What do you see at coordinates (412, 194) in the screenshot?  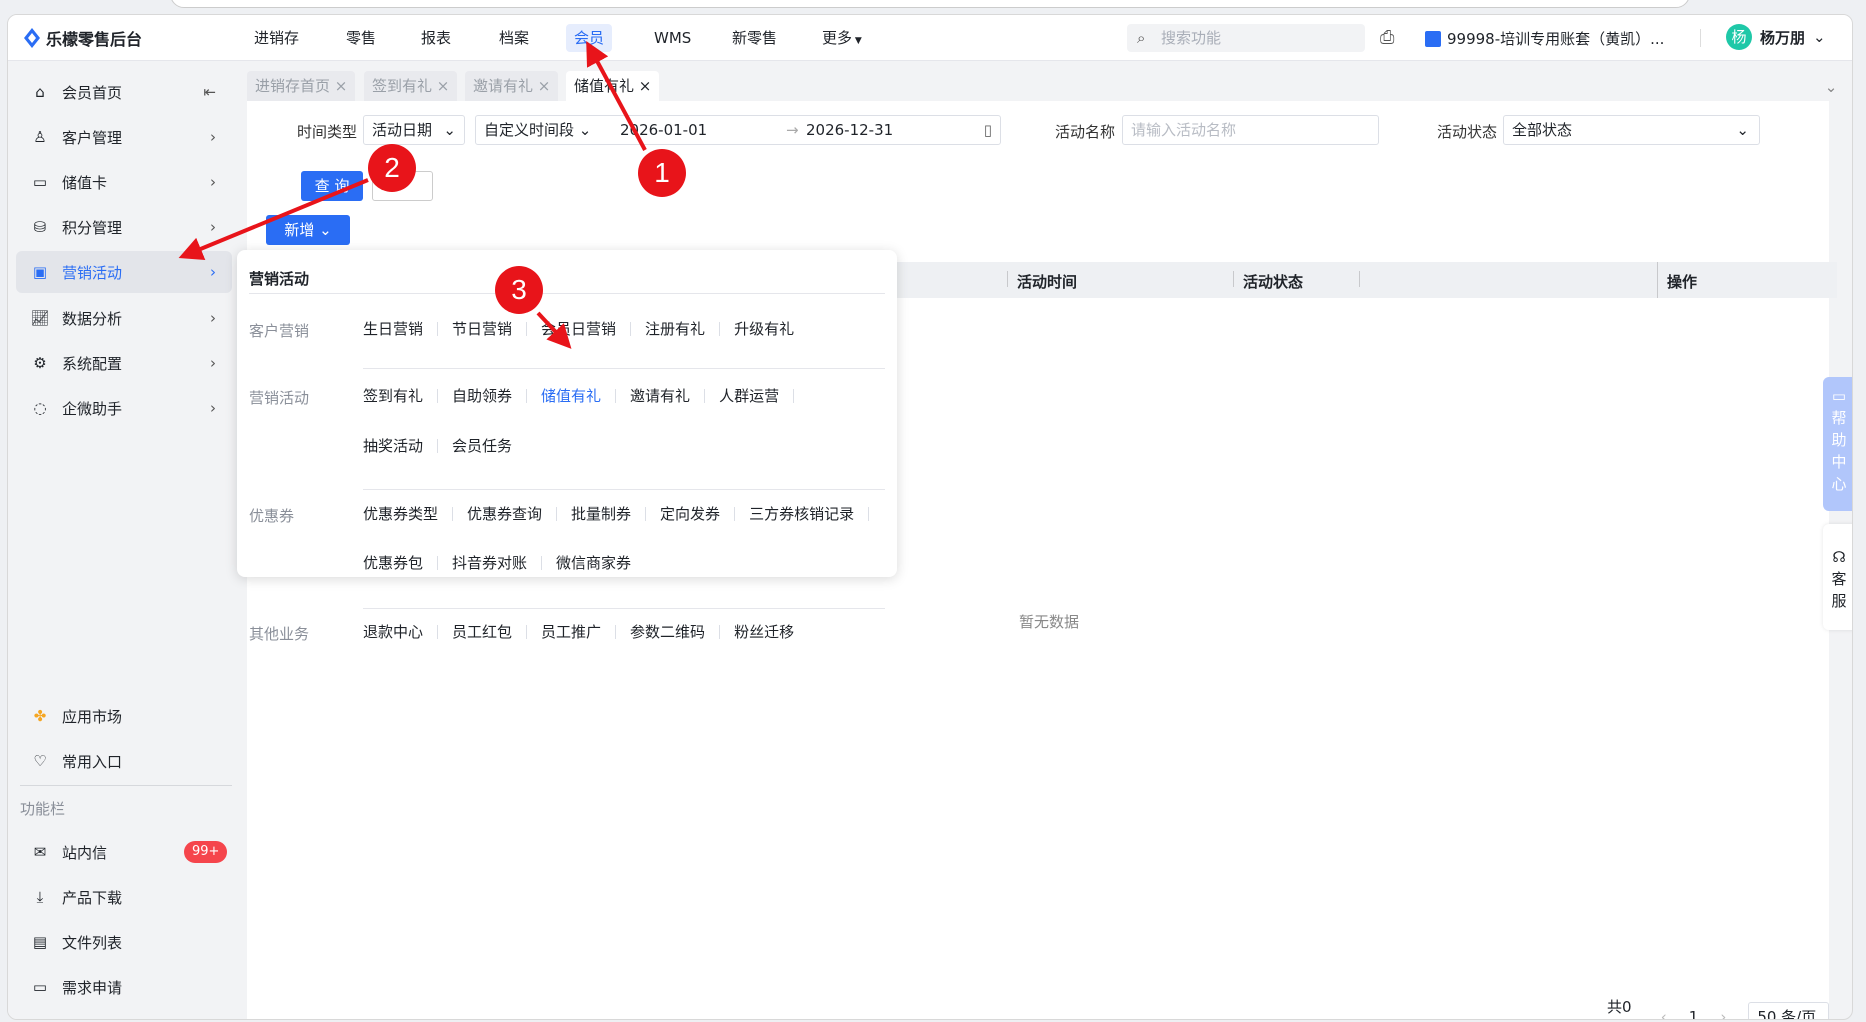 I see `annotation-layer` at bounding box center [412, 194].